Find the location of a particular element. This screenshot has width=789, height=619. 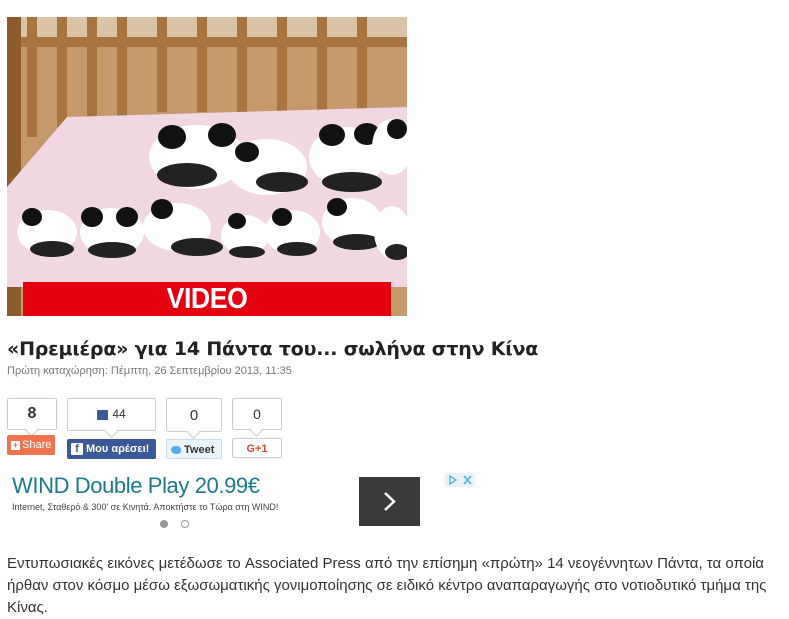

twitter-bird-icon is located at coordinates (176, 450).